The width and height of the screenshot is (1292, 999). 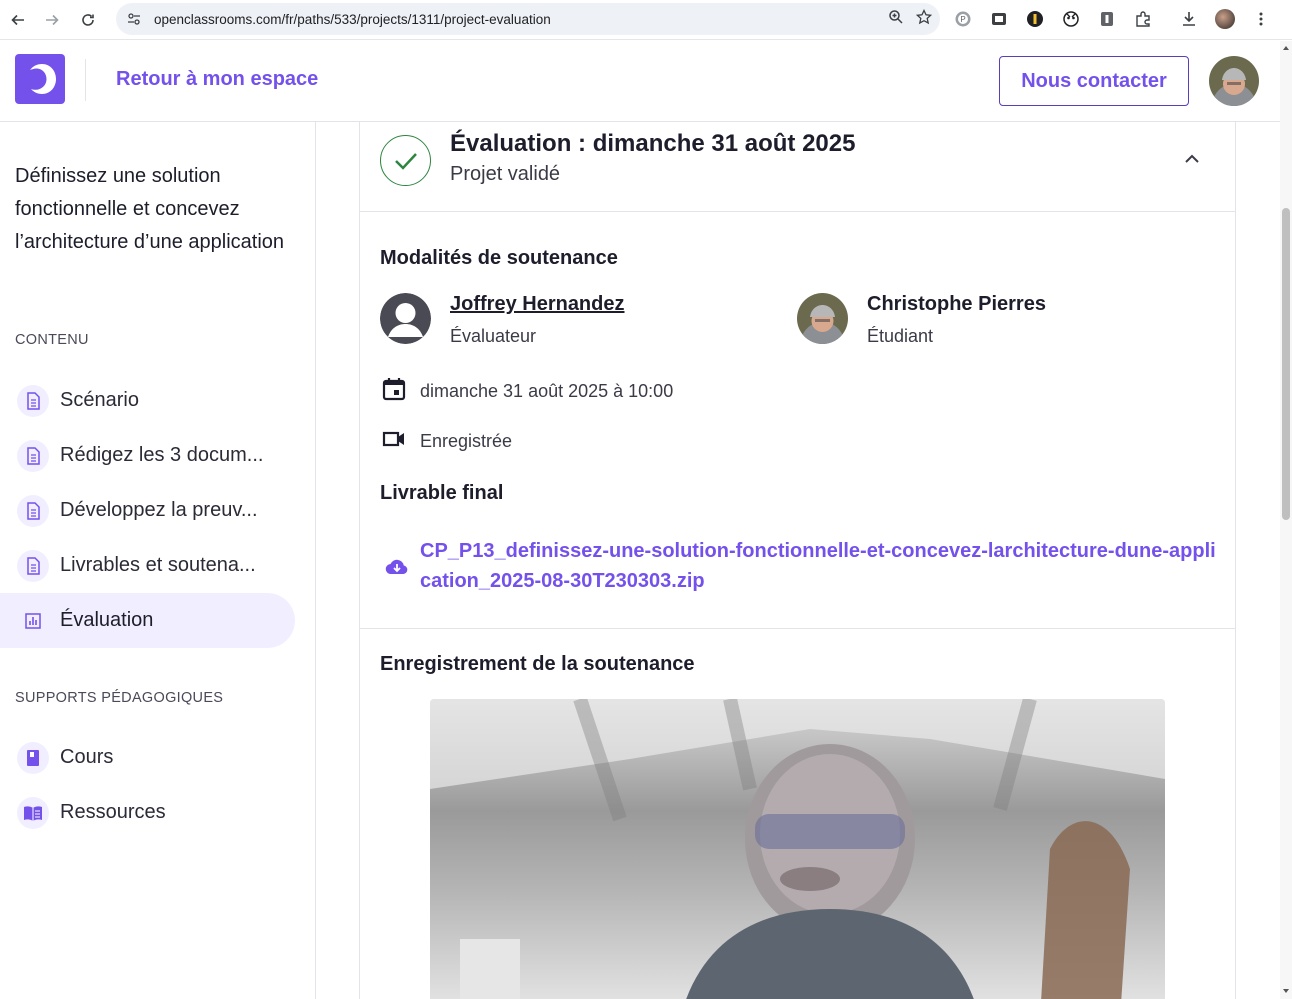 I want to click on sidebar-item-scenario: Scénario, so click(x=147, y=400).